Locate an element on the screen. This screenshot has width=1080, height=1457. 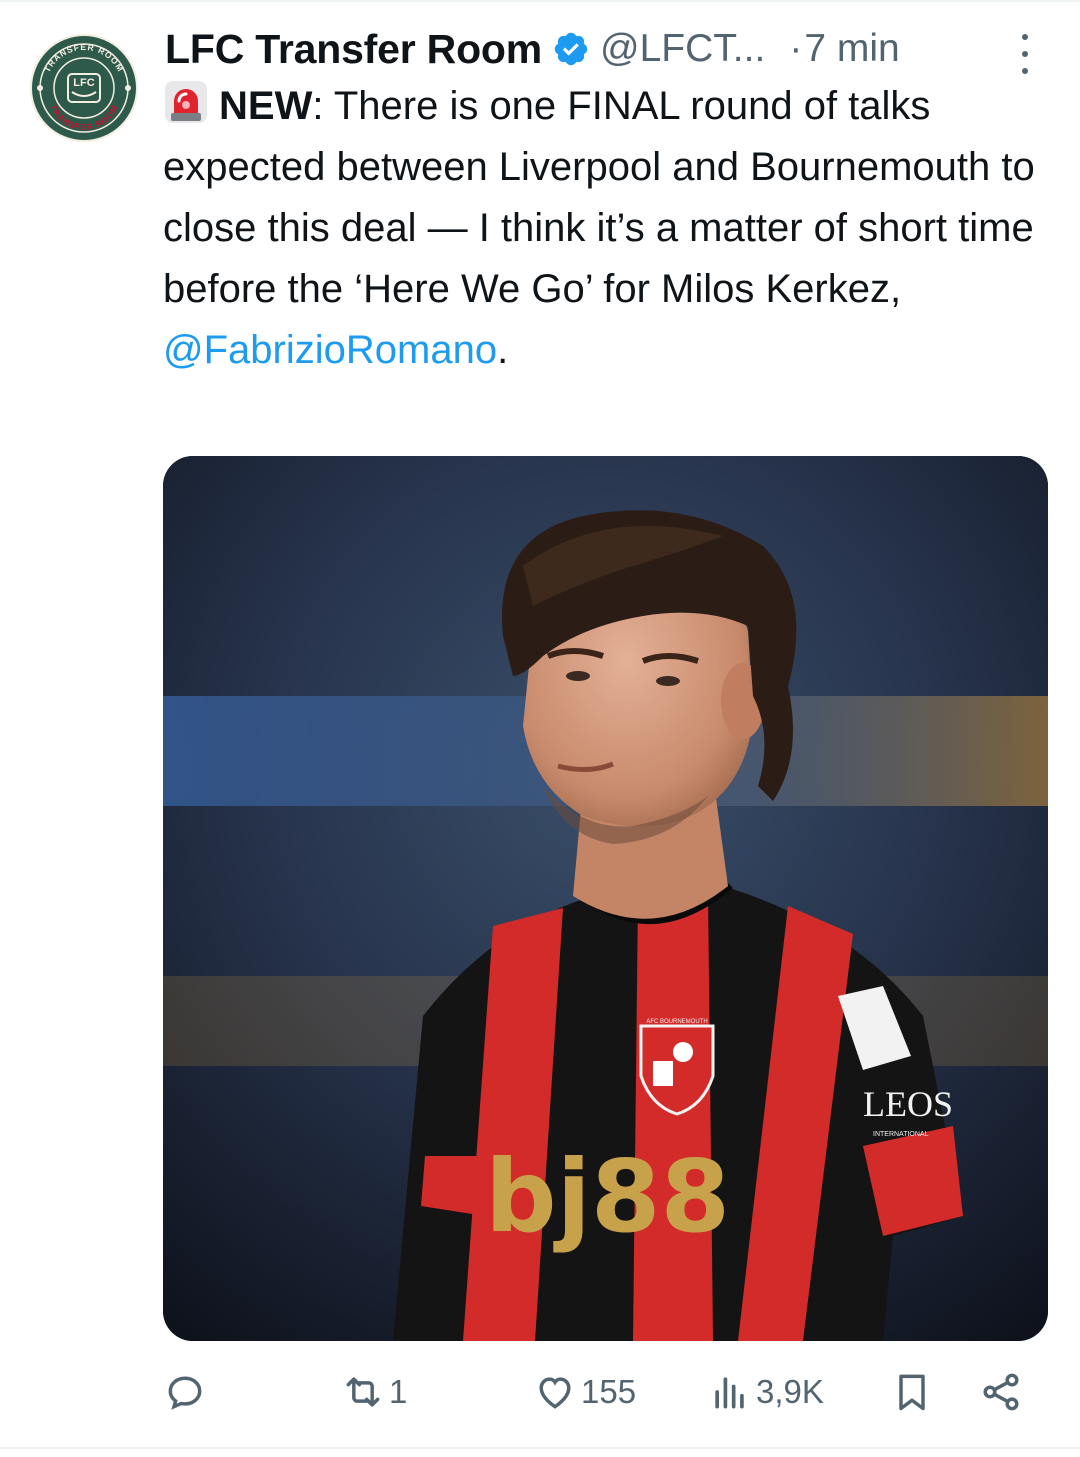
shirt-sponsor: bj88 is located at coordinates (607, 1196).